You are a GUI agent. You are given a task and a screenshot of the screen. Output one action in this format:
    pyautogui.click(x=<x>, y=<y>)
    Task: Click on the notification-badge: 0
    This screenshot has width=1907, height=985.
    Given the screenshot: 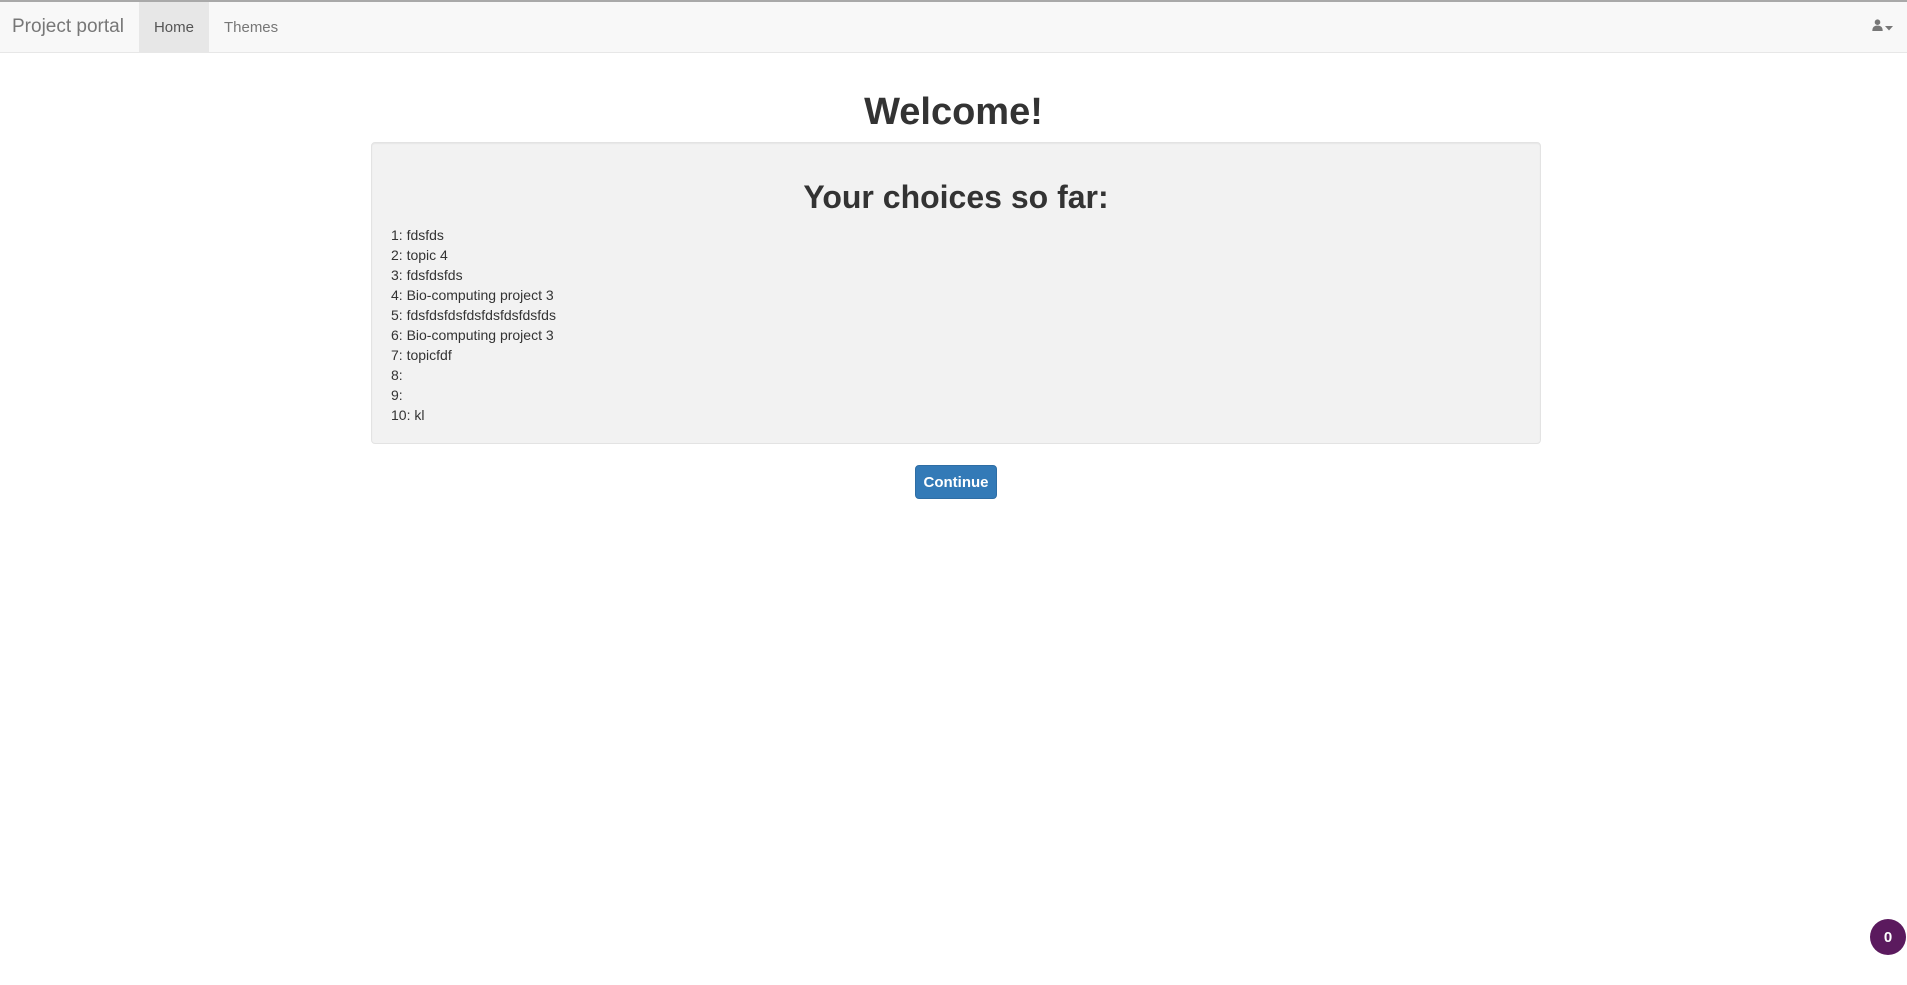 What is the action you would take?
    pyautogui.click(x=1888, y=937)
    